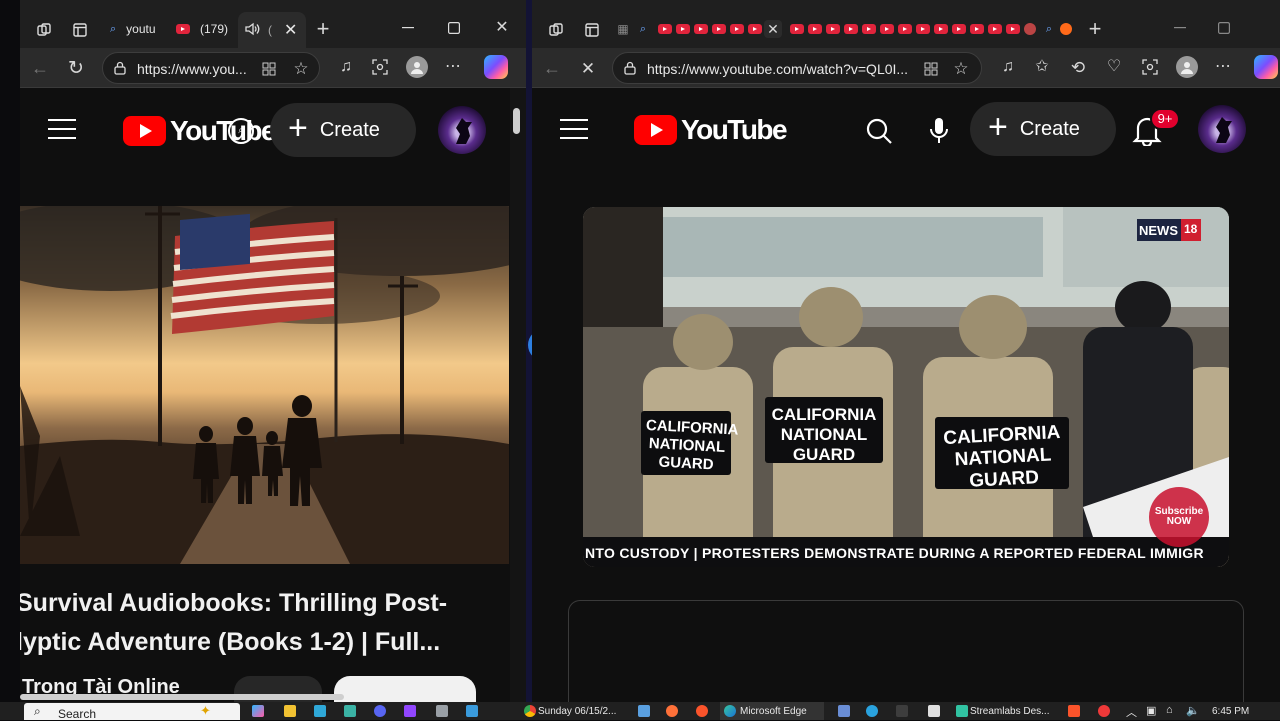 This screenshot has height=721, width=1280. I want to click on twitch-icon, so click(410, 711).